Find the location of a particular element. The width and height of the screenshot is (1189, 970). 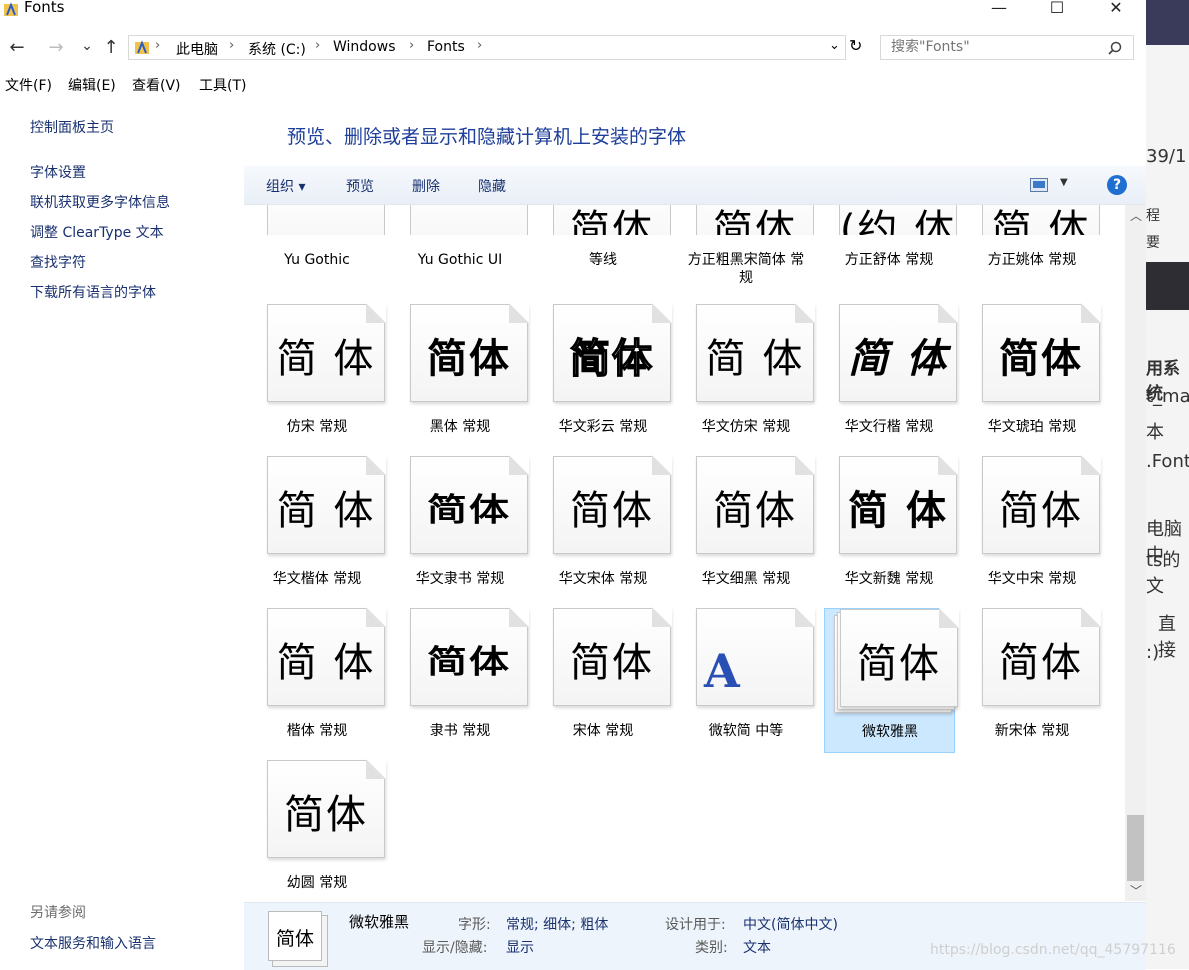

font-tile: 简体 华文彩云 常规 is located at coordinates (605, 376).